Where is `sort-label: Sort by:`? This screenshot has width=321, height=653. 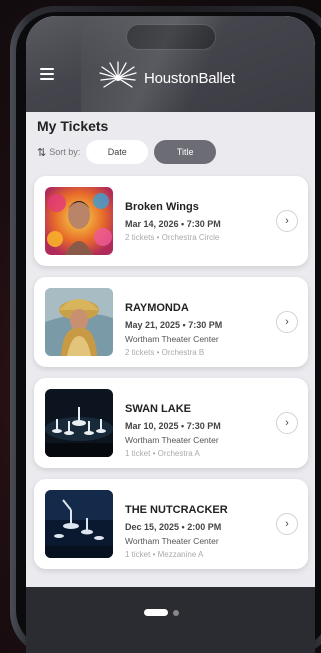
sort-label: Sort by: is located at coordinates (65, 152).